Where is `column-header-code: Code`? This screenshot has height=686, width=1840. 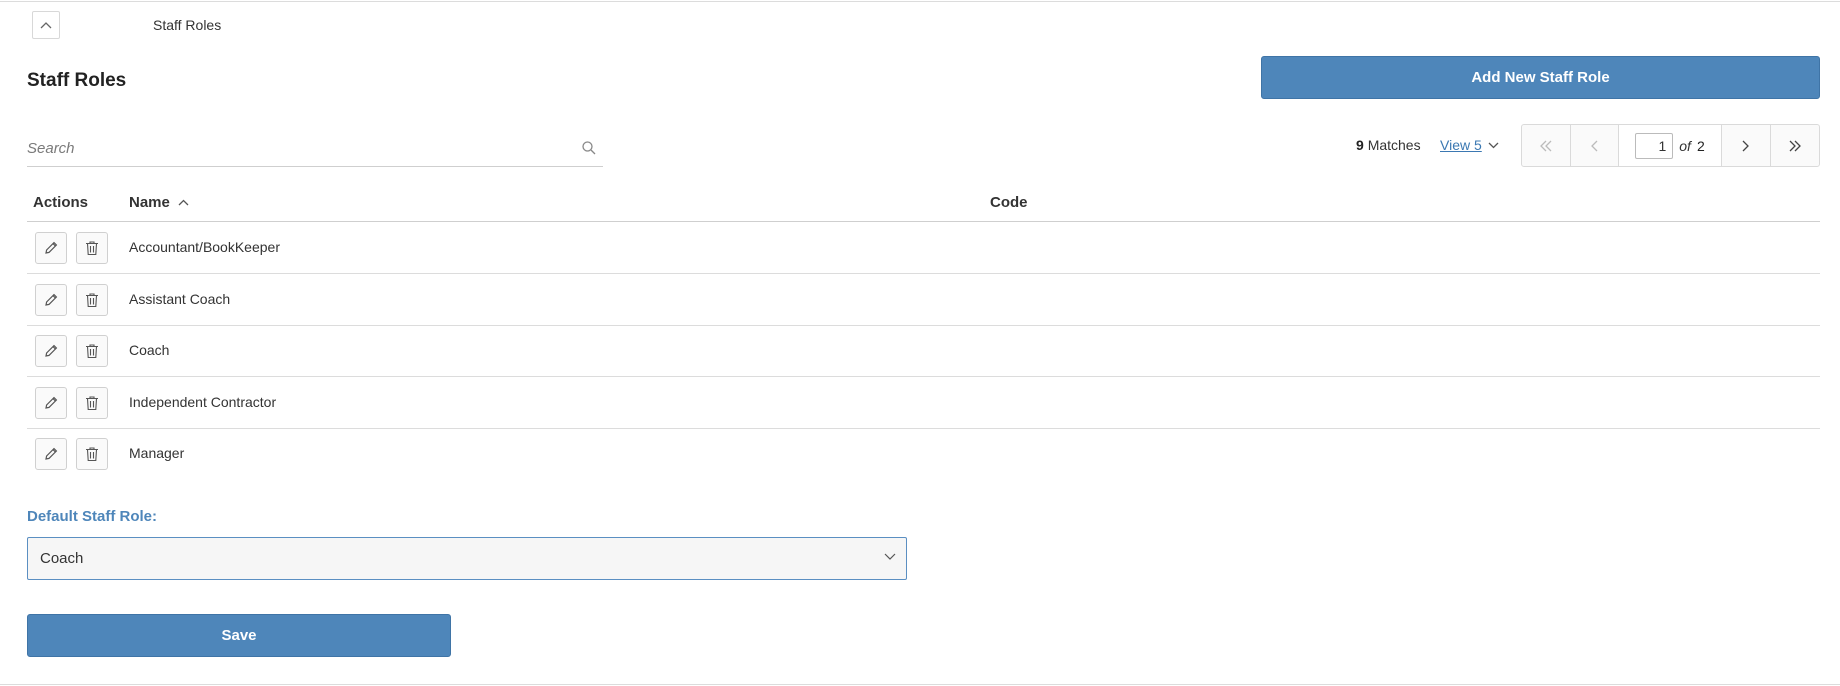
column-header-code: Code is located at coordinates (1009, 202).